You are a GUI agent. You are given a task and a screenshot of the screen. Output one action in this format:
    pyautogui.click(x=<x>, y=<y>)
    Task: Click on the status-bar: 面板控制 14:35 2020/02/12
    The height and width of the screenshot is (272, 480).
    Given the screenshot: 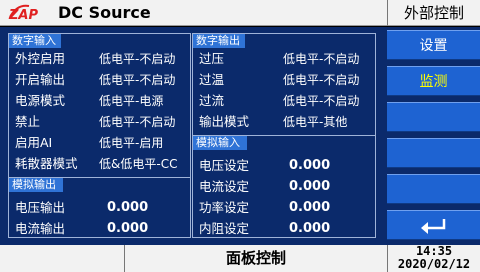 What is the action you would take?
    pyautogui.click(x=240, y=258)
    